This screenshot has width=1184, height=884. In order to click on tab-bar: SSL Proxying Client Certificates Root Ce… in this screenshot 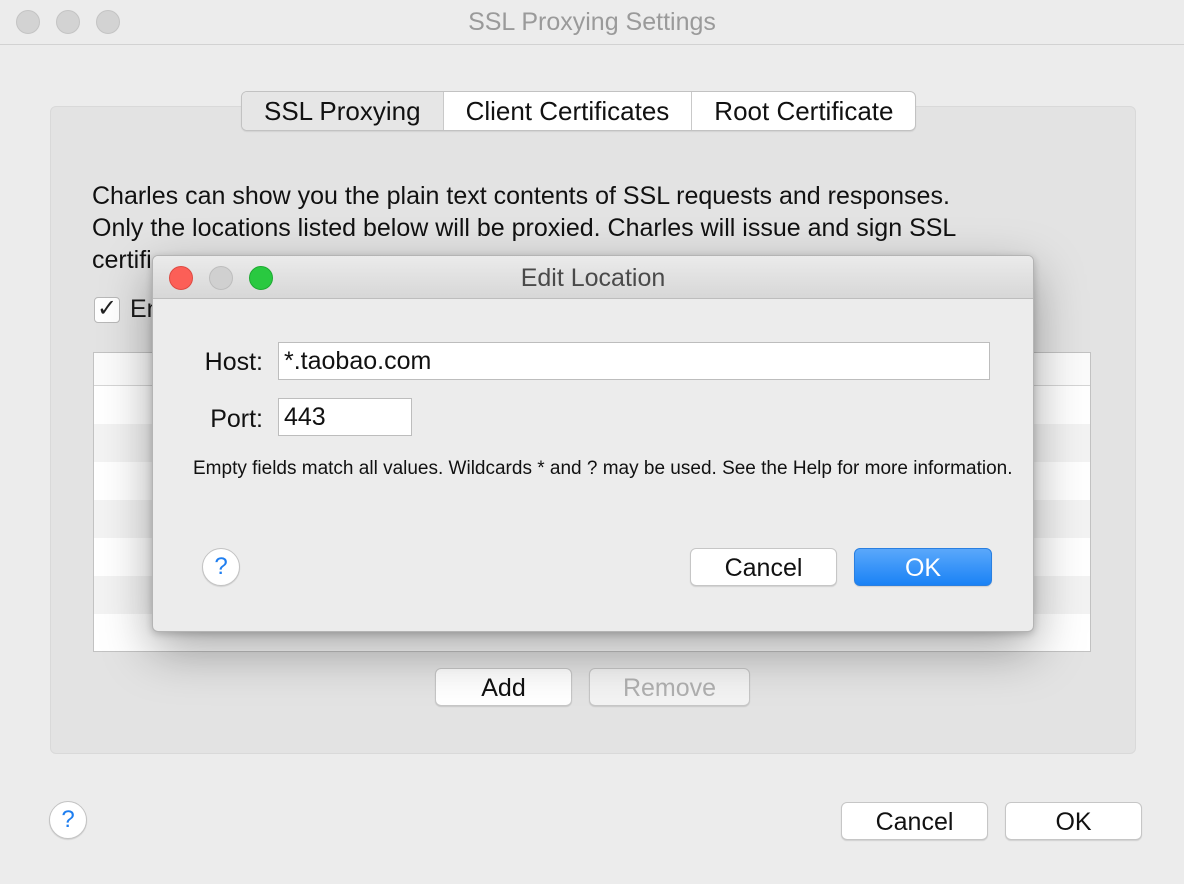, I will do `click(579, 111)`.